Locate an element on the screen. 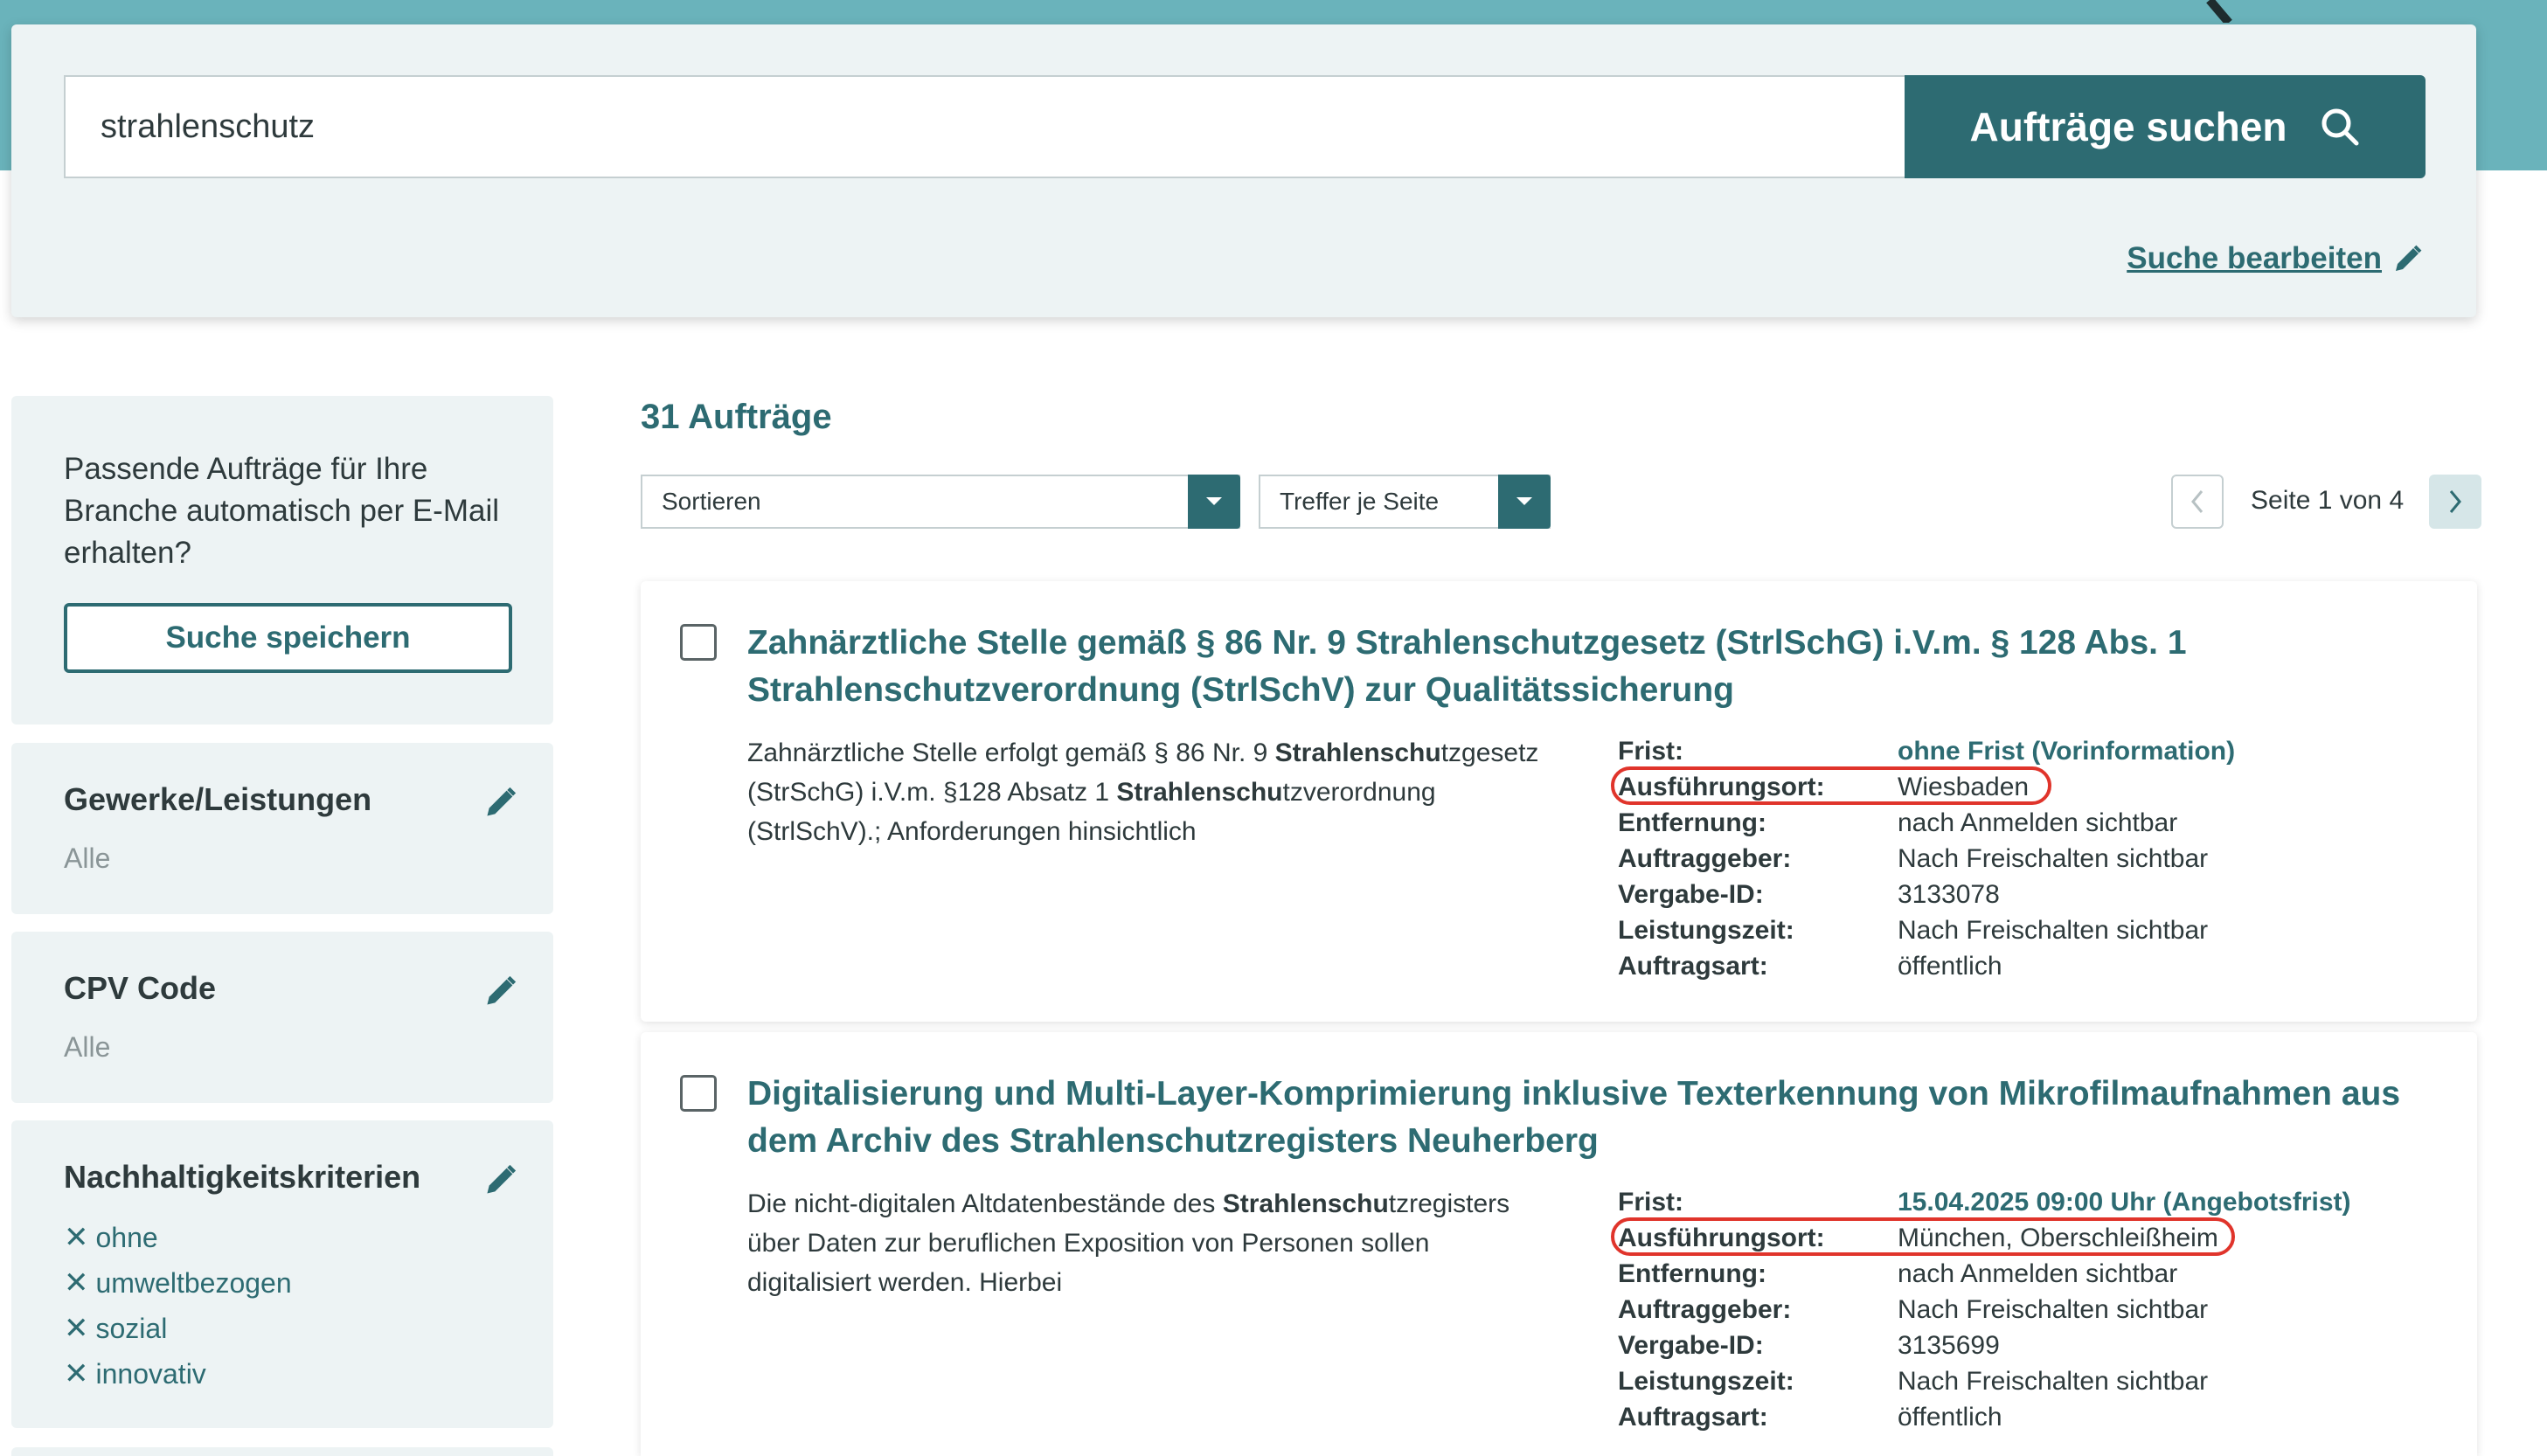 This screenshot has height=1456, width=2547. filter-title: Gewerke/Leistungen is located at coordinates (218, 799).